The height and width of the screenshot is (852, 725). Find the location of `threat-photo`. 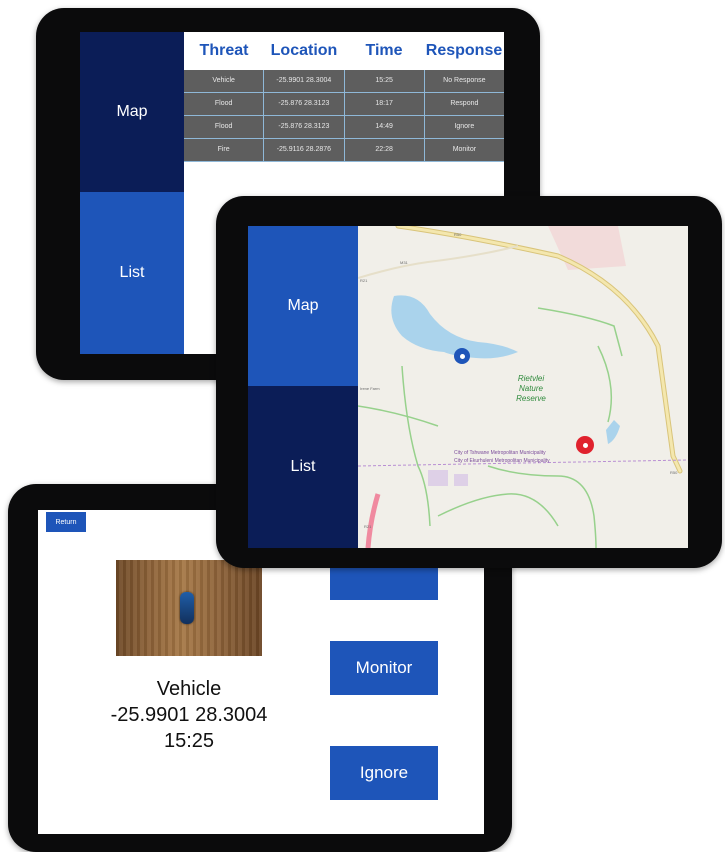

threat-photo is located at coordinates (189, 608).